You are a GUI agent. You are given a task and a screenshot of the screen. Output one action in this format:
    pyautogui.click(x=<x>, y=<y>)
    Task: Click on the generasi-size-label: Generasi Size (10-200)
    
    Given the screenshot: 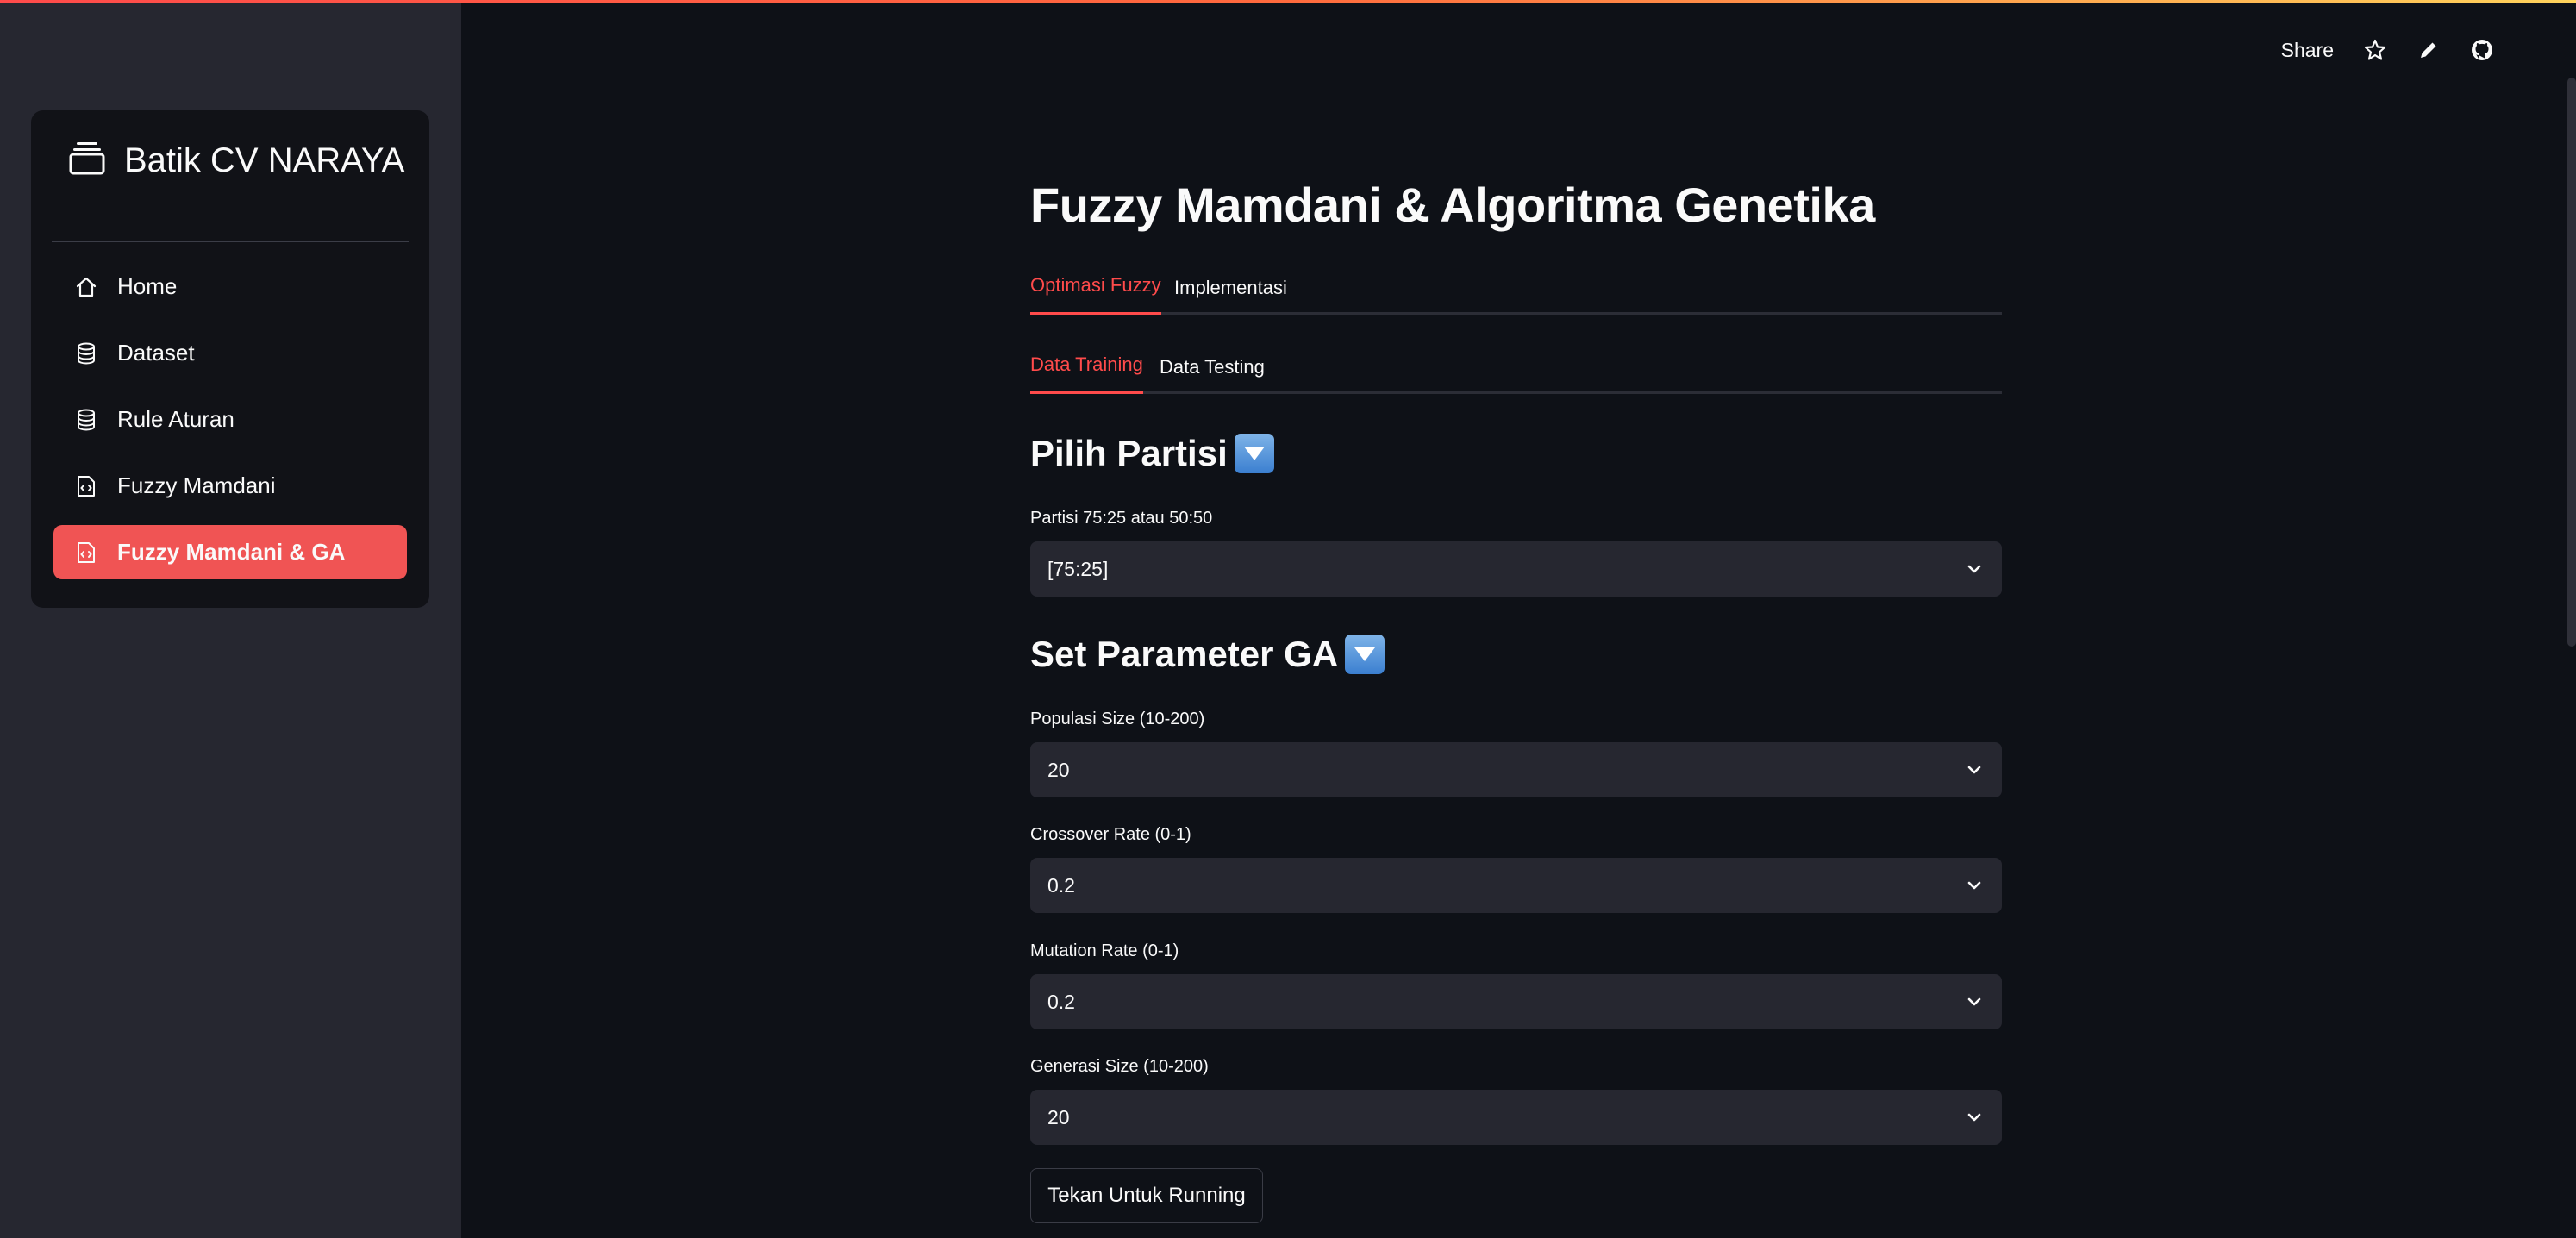 What is the action you would take?
    pyautogui.click(x=1119, y=1066)
    